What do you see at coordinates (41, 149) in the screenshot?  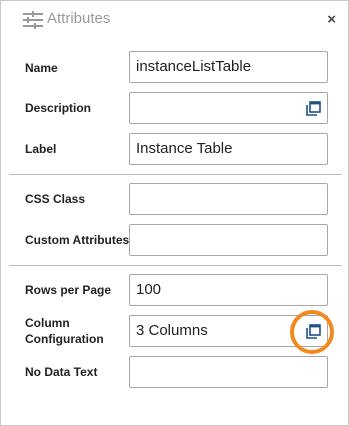 I see `label-label: Label` at bounding box center [41, 149].